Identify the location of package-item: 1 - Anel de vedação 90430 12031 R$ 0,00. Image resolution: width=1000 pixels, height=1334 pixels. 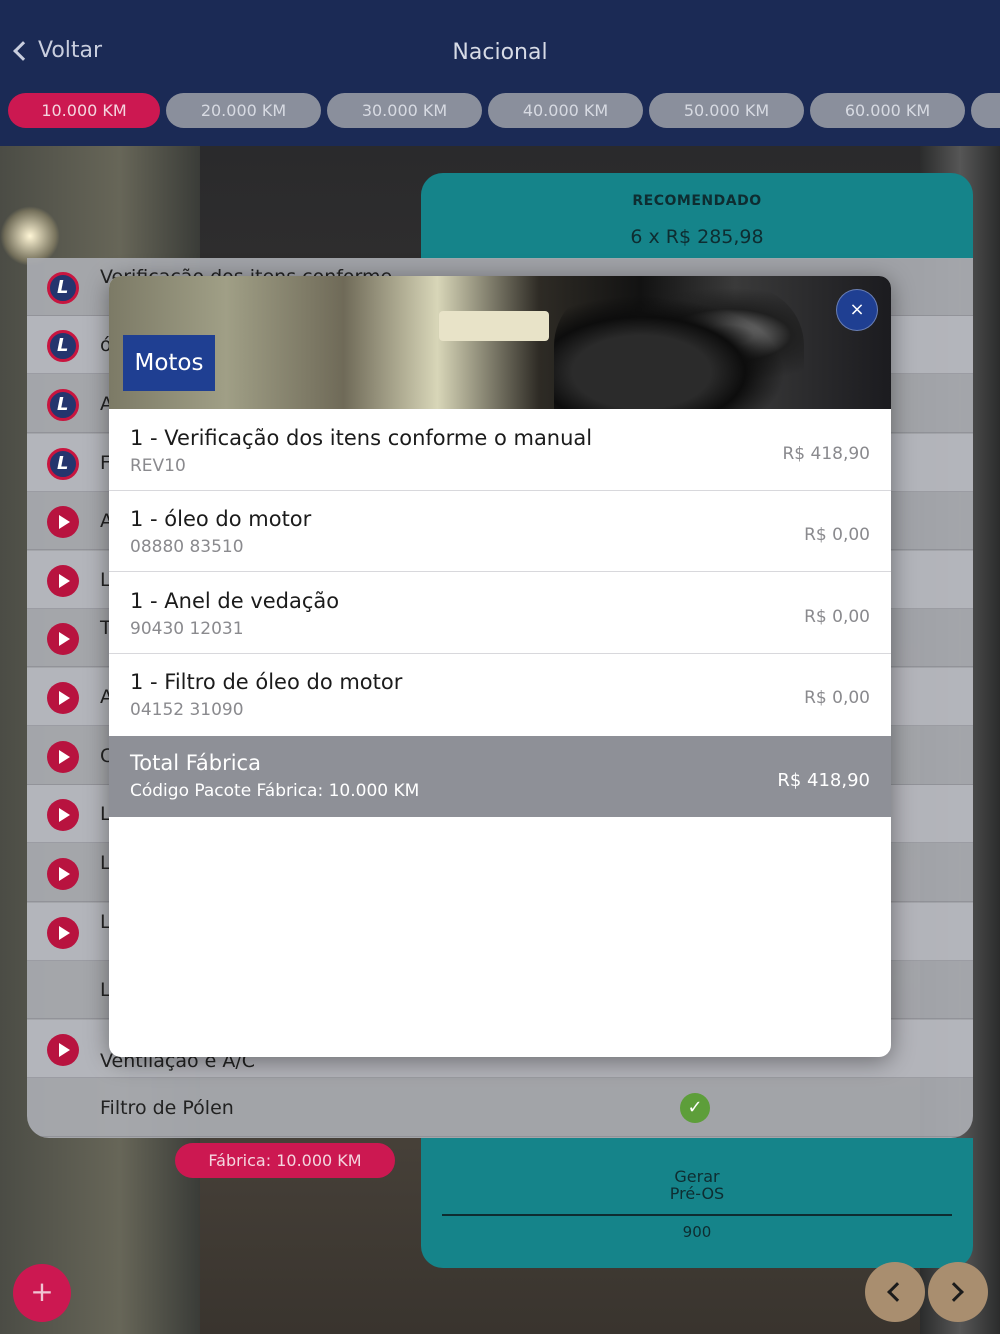
(500, 613).